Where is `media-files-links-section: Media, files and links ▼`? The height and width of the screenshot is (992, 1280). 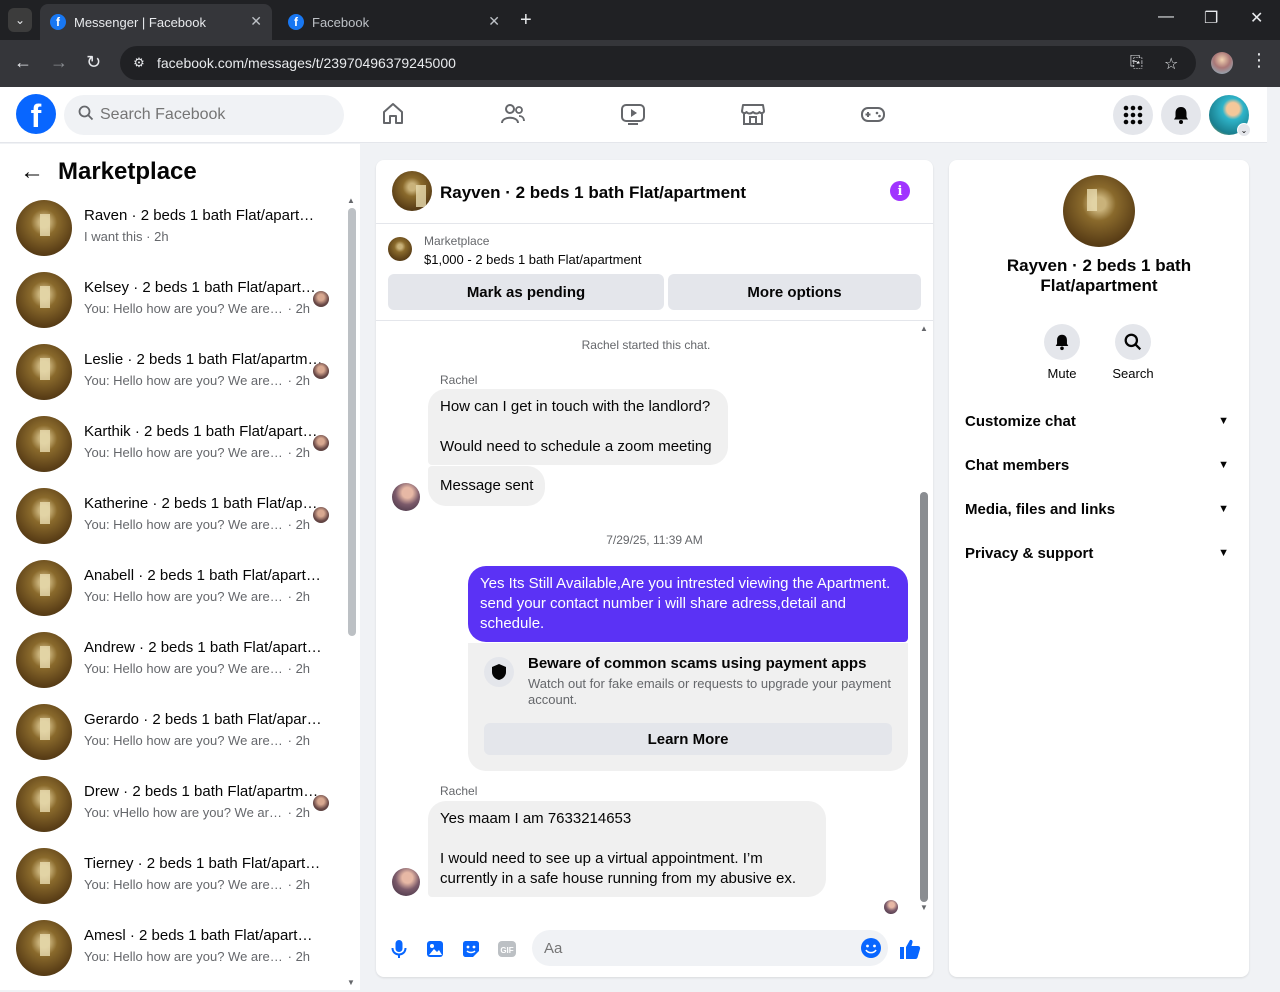
media-files-links-section: Media, files and links ▼ is located at coordinates (1099, 509).